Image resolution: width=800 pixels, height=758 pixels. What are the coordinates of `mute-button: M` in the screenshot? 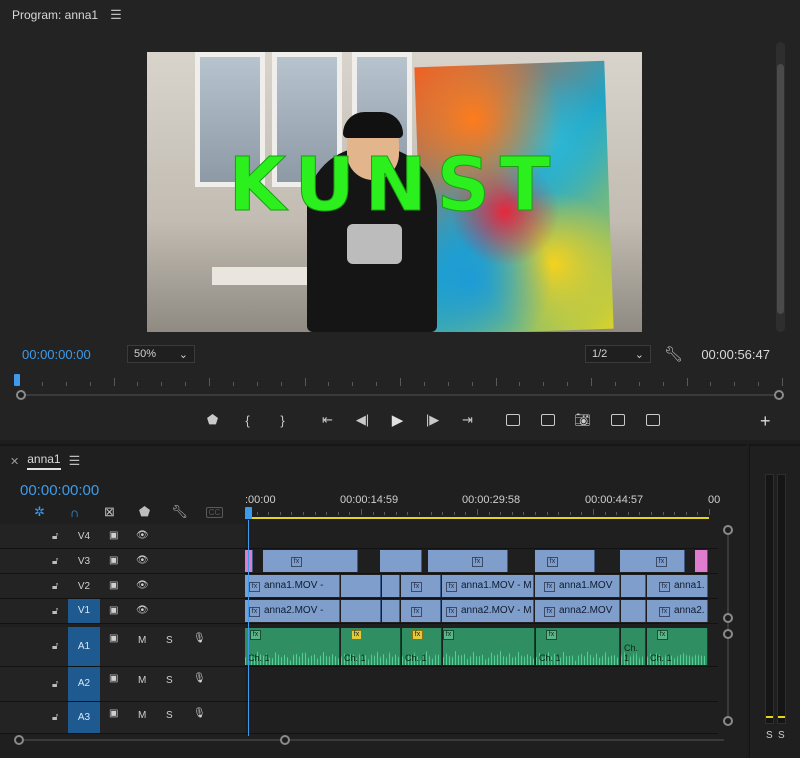 It's located at (142, 680).